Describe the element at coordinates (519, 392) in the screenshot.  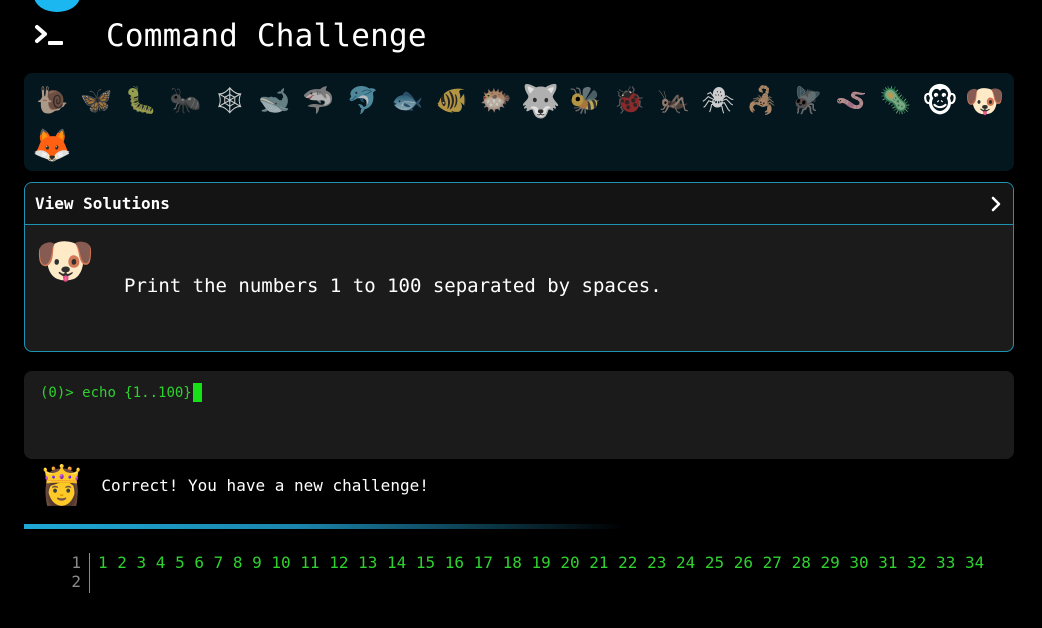
I see `command-line: (0)> echo {1..100}` at that location.